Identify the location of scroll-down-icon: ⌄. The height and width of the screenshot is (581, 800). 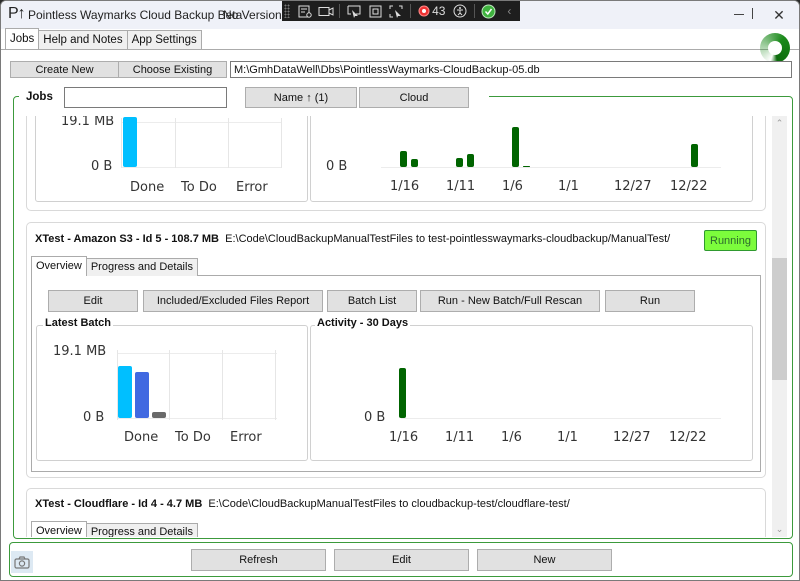
(779, 529).